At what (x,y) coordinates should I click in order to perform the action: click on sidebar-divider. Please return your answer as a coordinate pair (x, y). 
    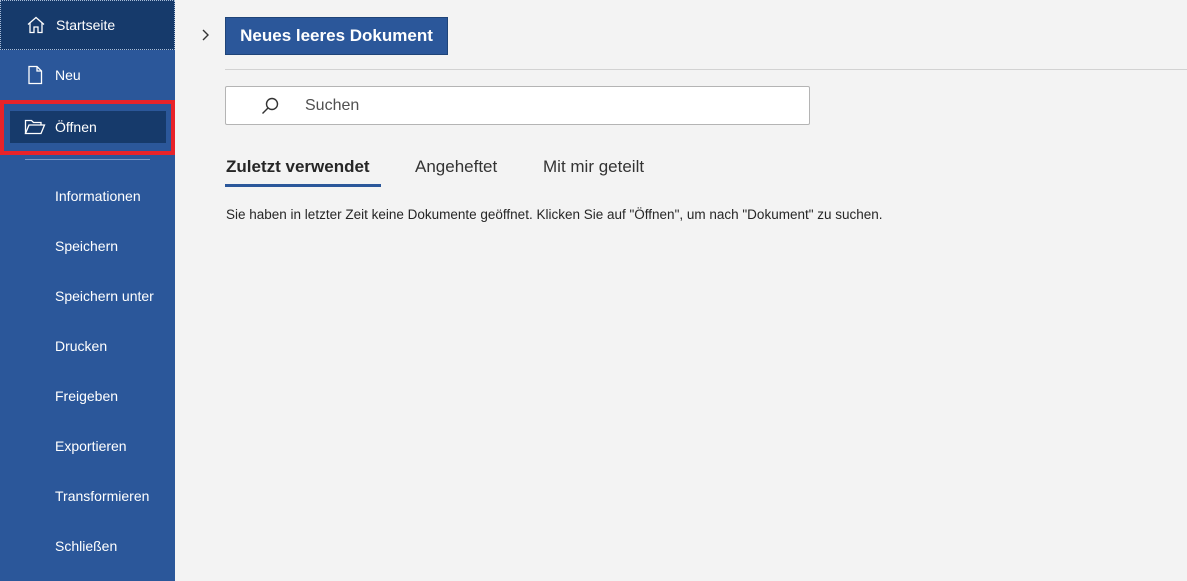
    Looking at the image, I should click on (87, 159).